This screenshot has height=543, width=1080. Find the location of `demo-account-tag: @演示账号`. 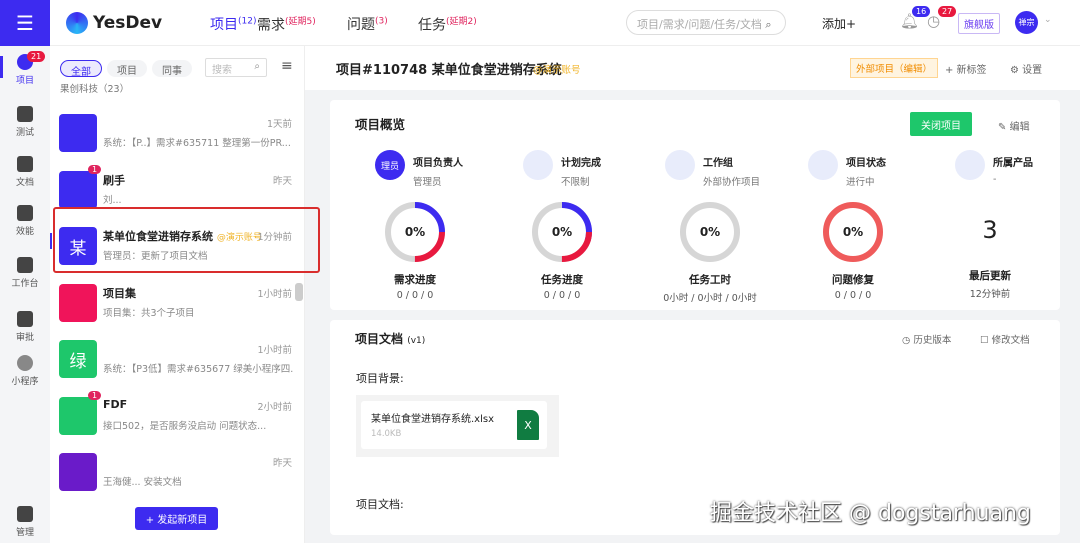

demo-account-tag: @演示账号 is located at coordinates (557, 70).